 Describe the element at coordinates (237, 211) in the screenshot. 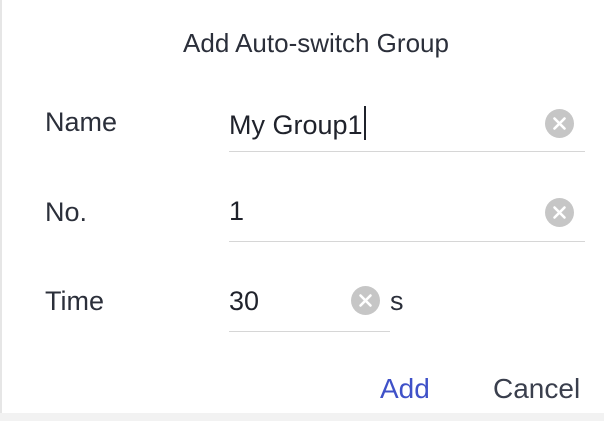

I see `number-input-value: 1` at that location.